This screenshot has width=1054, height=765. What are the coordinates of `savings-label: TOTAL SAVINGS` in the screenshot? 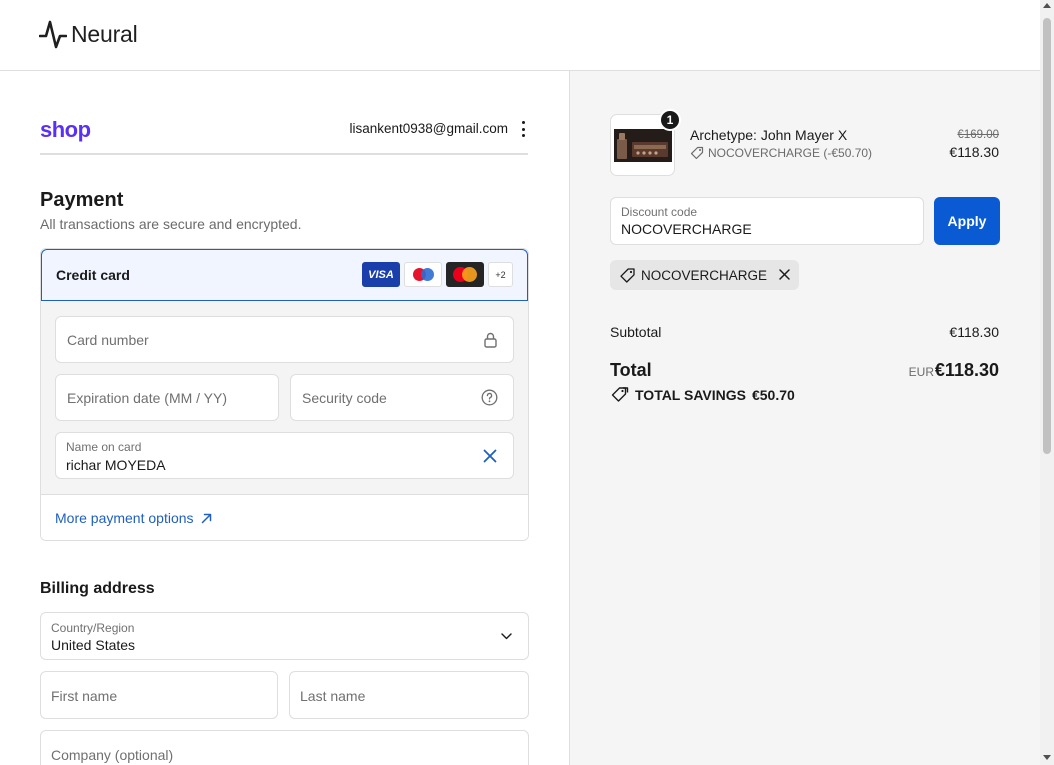 It's located at (690, 394).